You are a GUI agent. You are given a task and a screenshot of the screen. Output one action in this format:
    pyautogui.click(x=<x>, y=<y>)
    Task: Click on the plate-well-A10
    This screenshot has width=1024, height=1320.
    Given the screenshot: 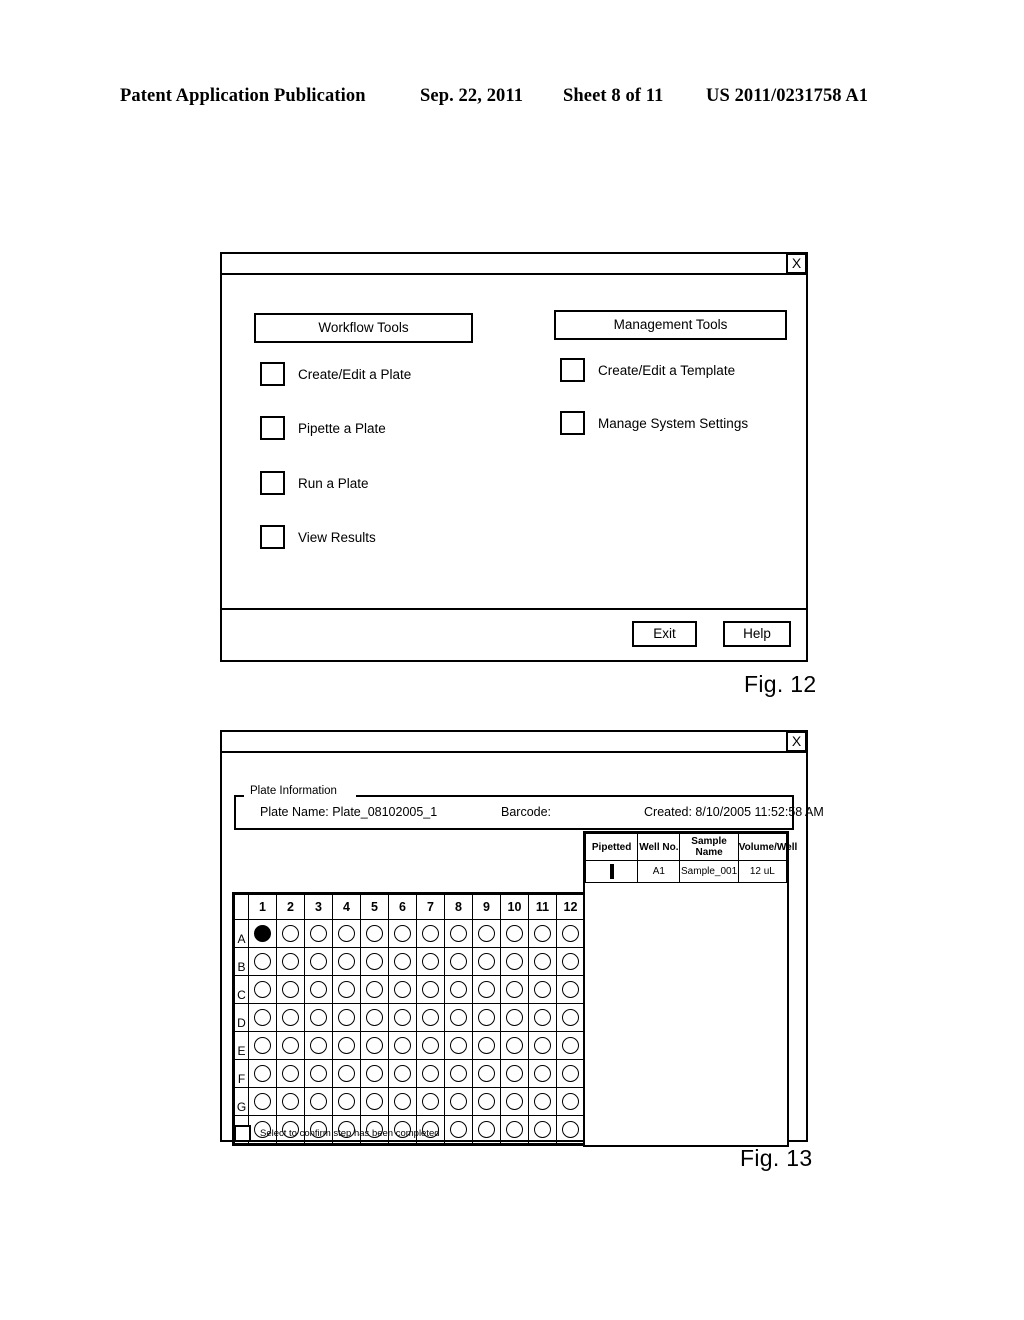 What is the action you would take?
    pyautogui.click(x=514, y=933)
    